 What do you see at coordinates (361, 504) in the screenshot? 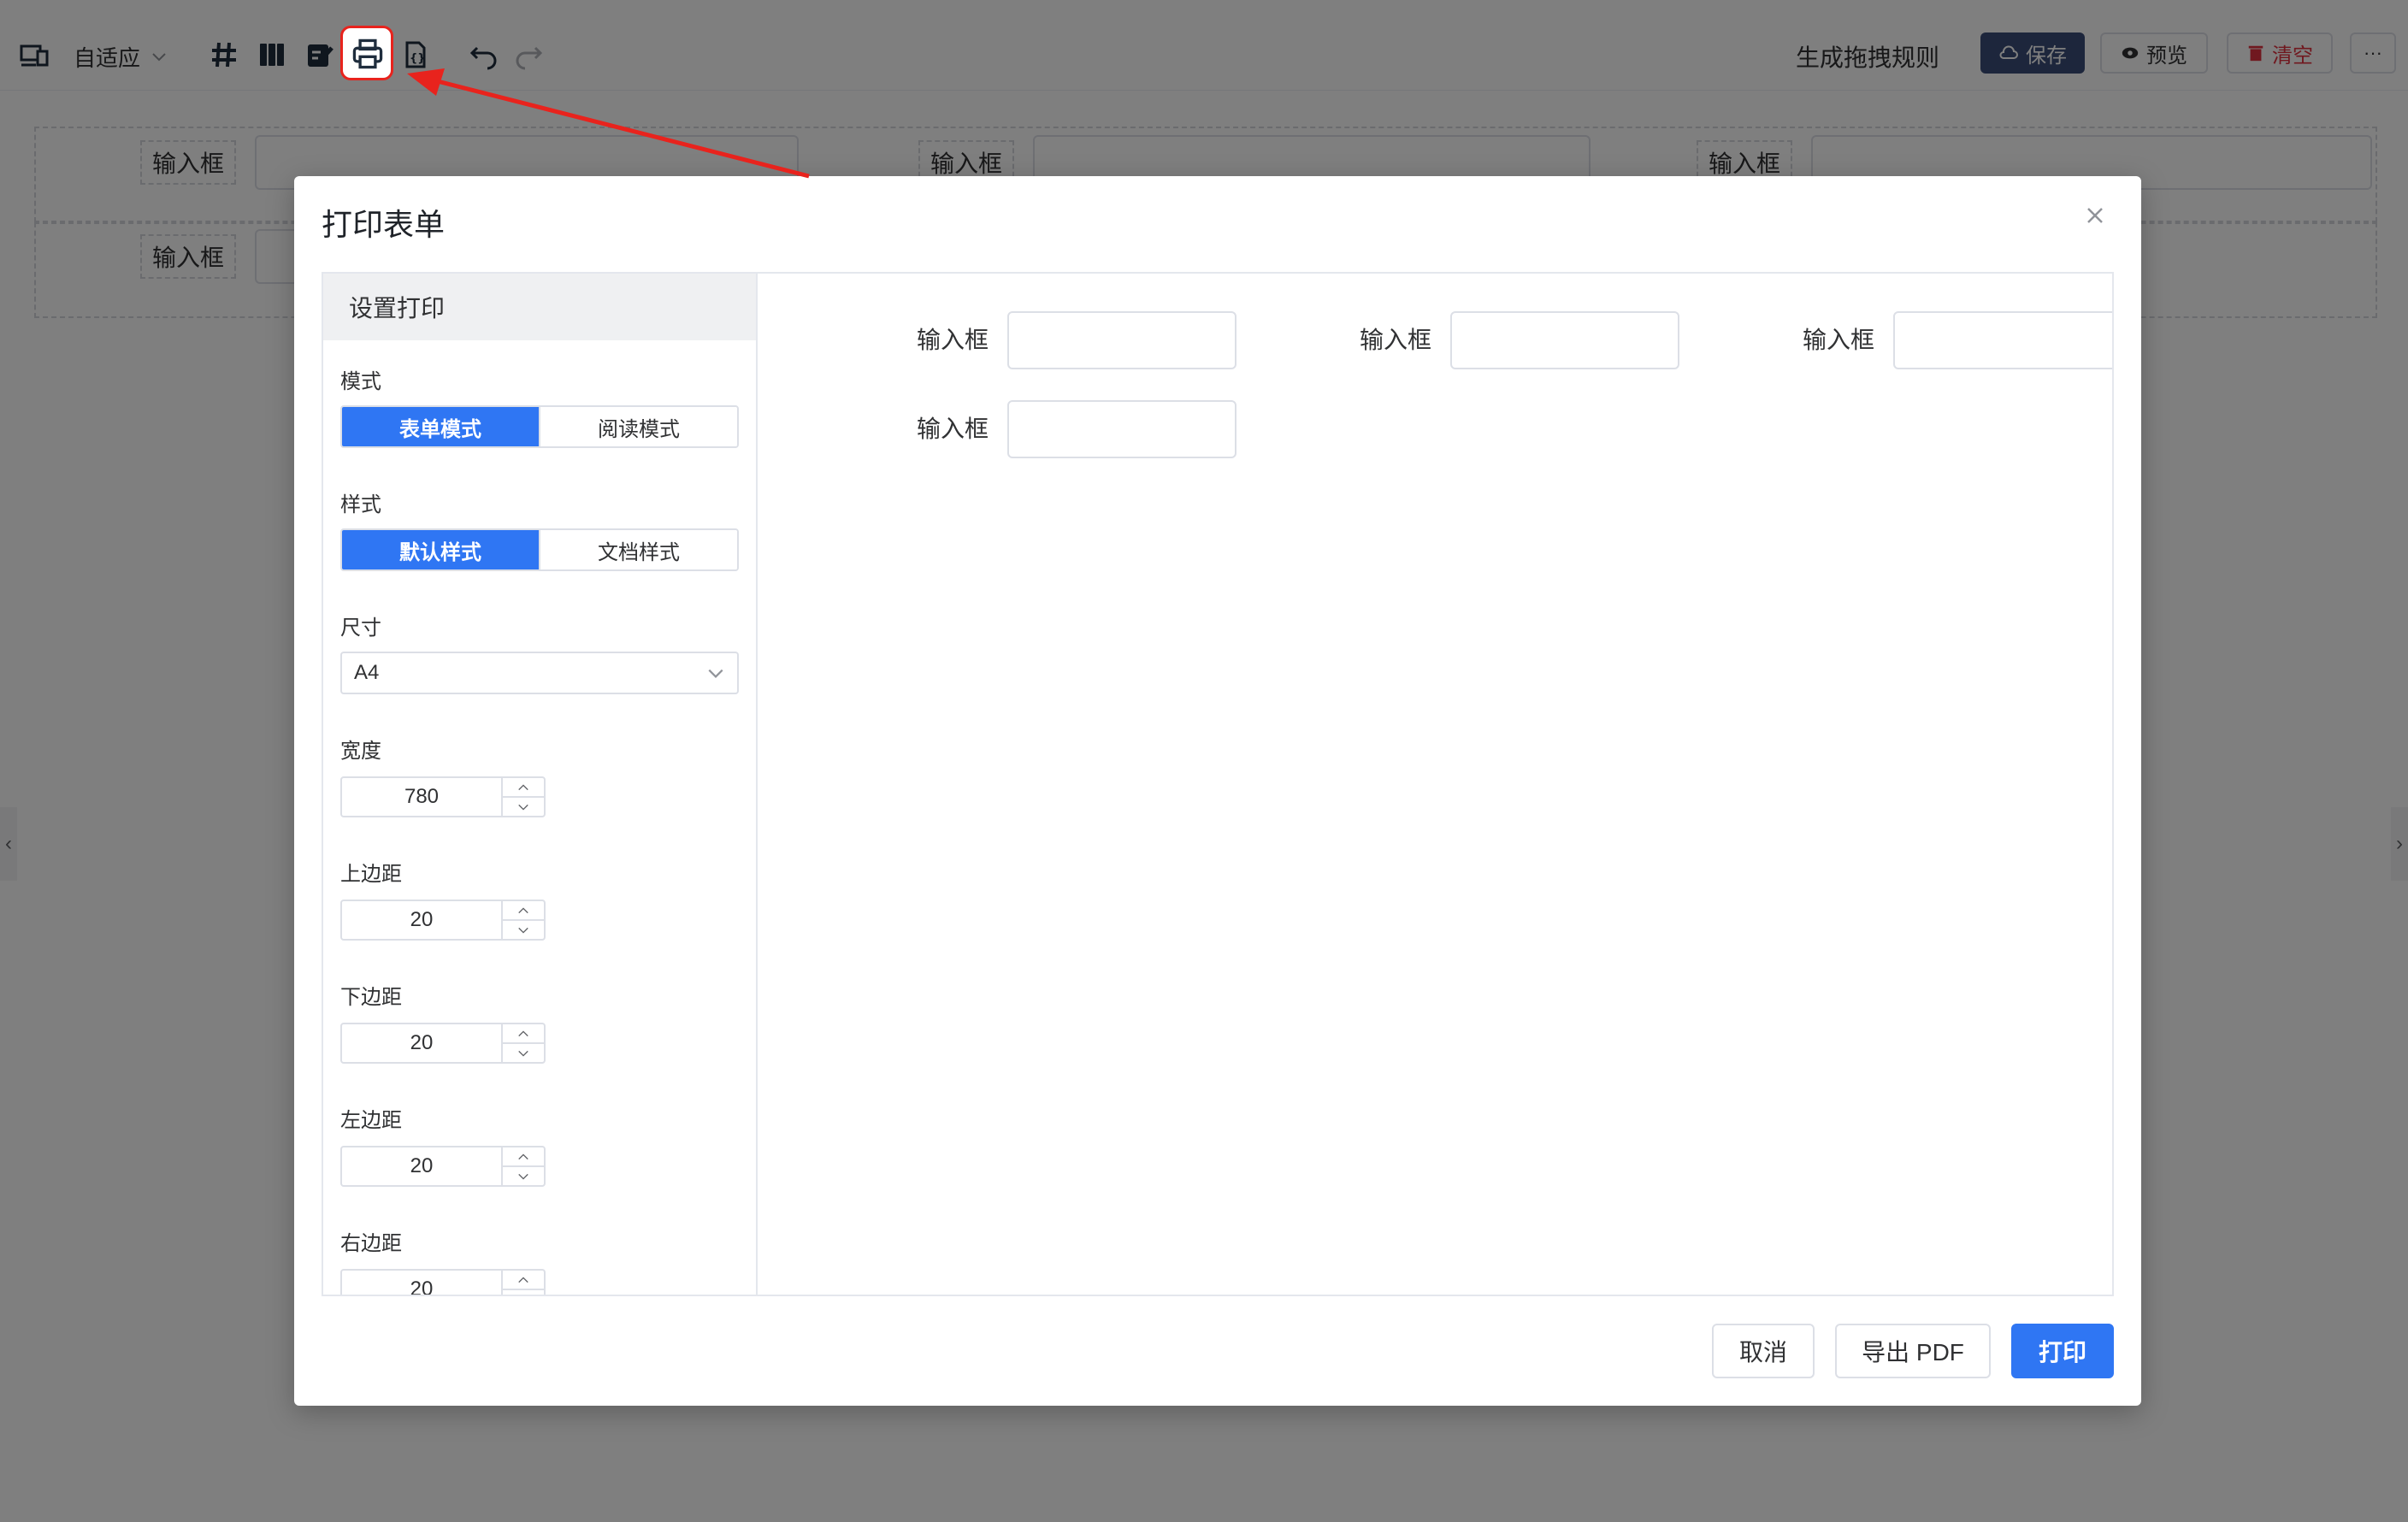
I see `style-label: 样式` at bounding box center [361, 504].